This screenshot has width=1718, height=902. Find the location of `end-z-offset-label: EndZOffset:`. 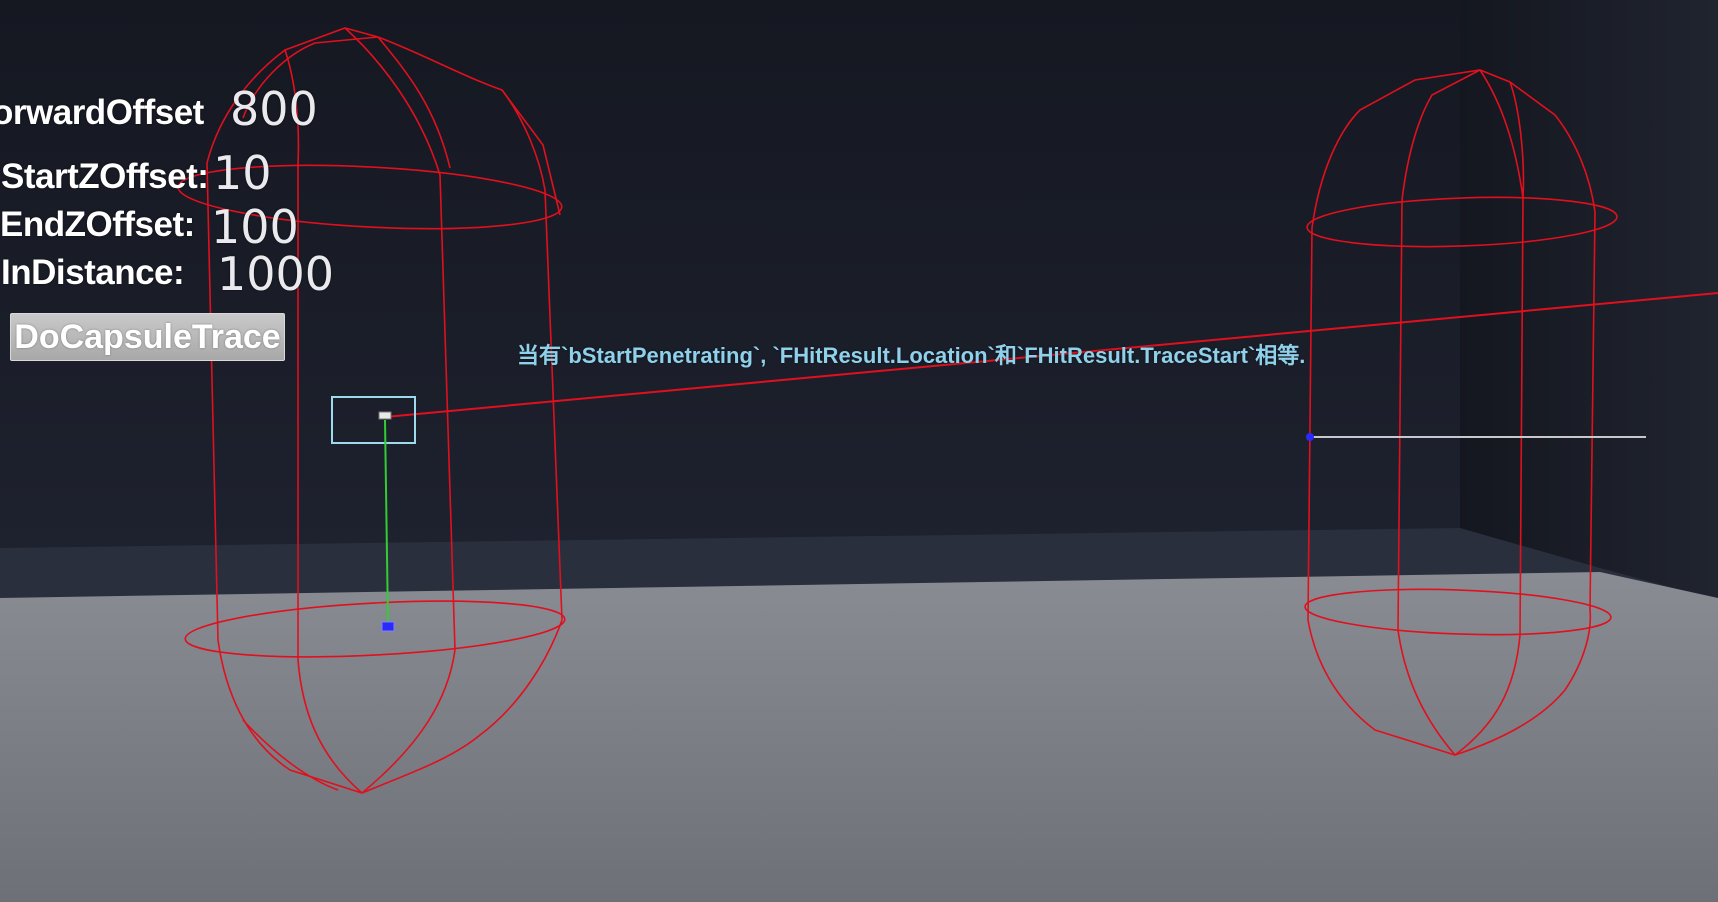

end-z-offset-label: EndZOffset: is located at coordinates (97, 224).